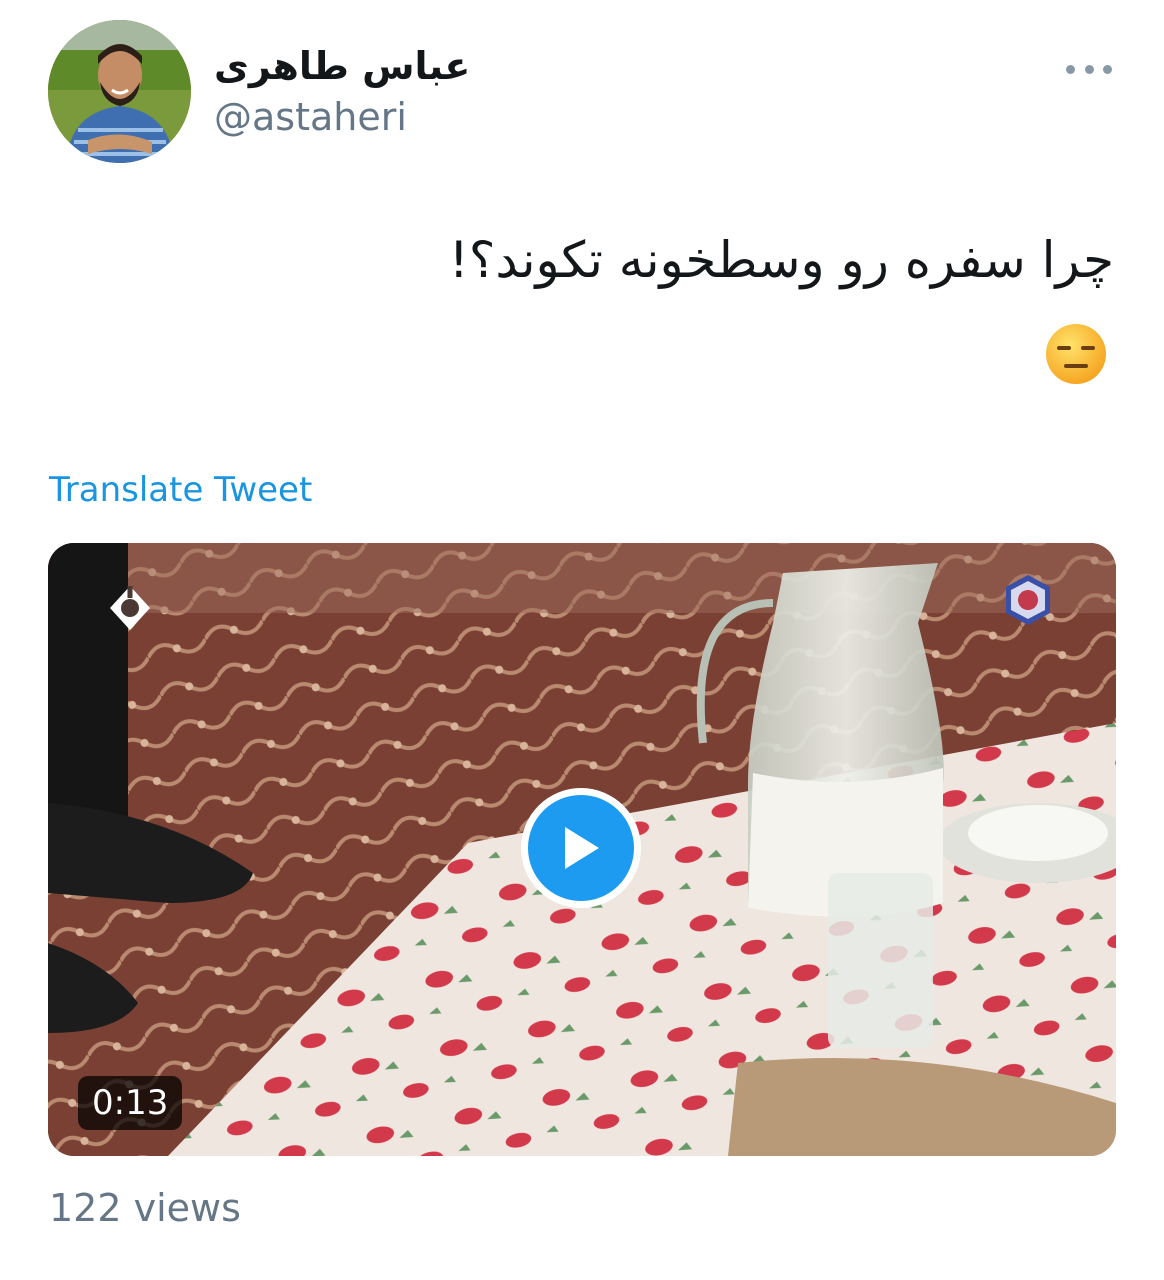 This screenshot has width=1164, height=1280. What do you see at coordinates (1076, 354) in the screenshot?
I see `expressionless-face-emoji` at bounding box center [1076, 354].